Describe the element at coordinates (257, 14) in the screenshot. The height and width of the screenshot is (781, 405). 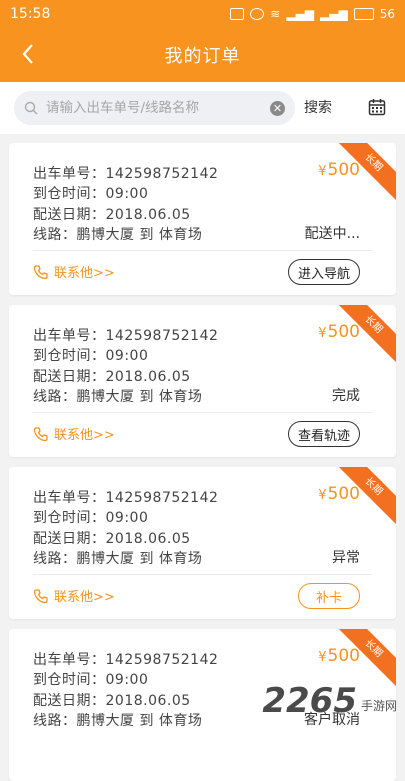
I see `alarm-icon` at that location.